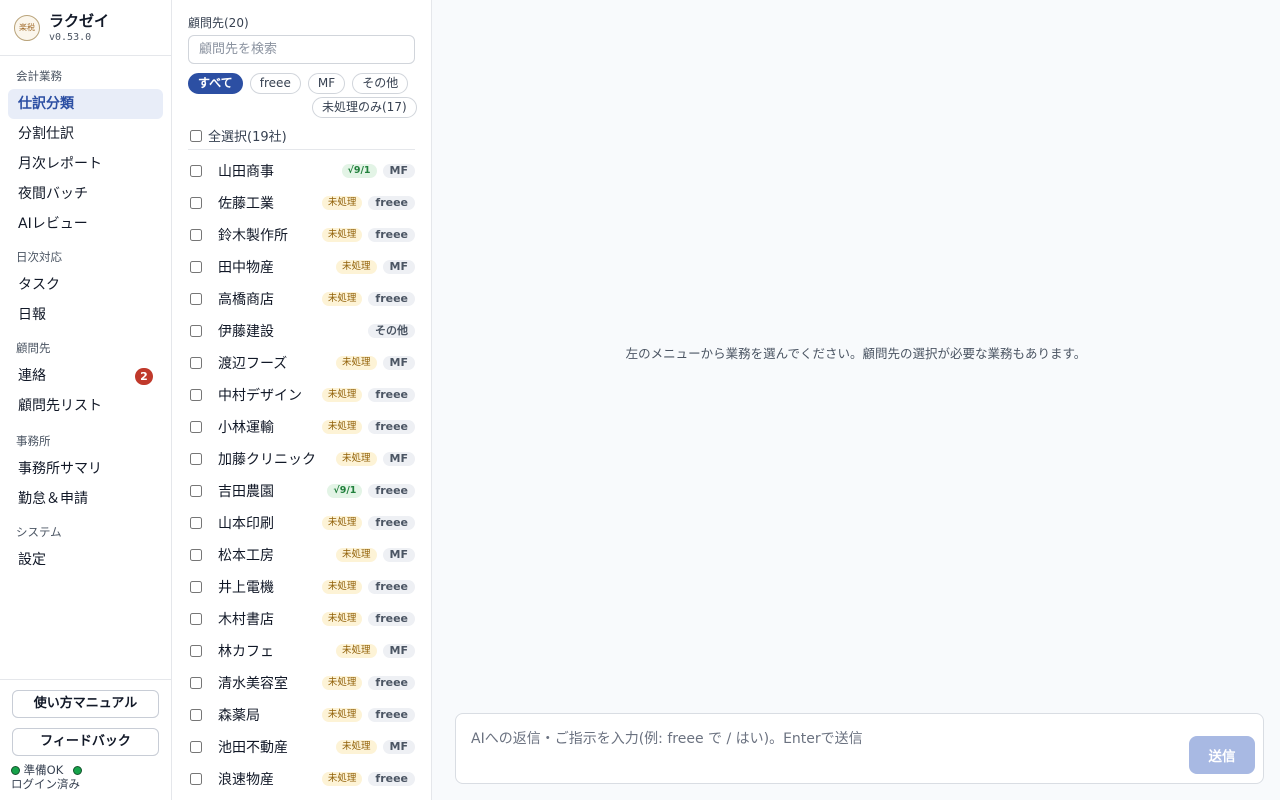 The width and height of the screenshot is (1280, 800). Describe the element at coordinates (301, 779) in the screenshot. I see `client-row: 浪速物産 未処理 freee` at that location.